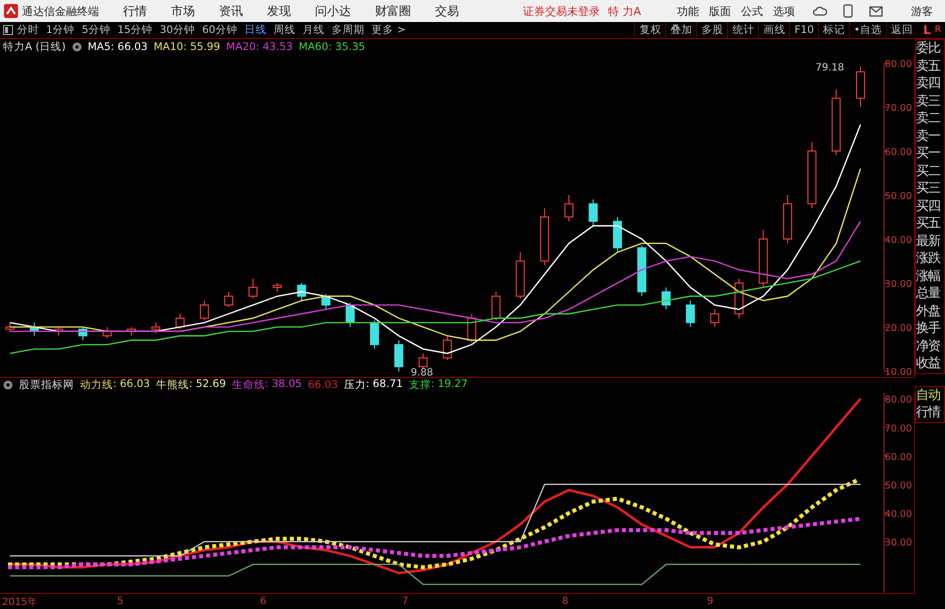 This screenshot has height=609, width=945. Describe the element at coordinates (930, 171) in the screenshot. I see `sidebar-item: 买二` at that location.